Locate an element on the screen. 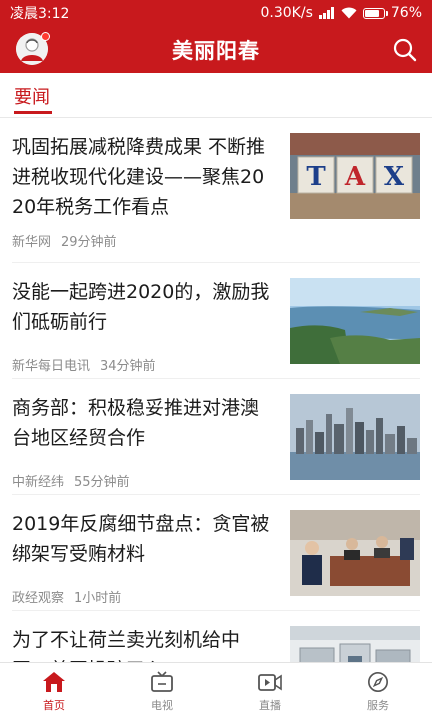 Image resolution: width=432 pixels, height=720 pixels. tab-active-indicator is located at coordinates (33, 112).